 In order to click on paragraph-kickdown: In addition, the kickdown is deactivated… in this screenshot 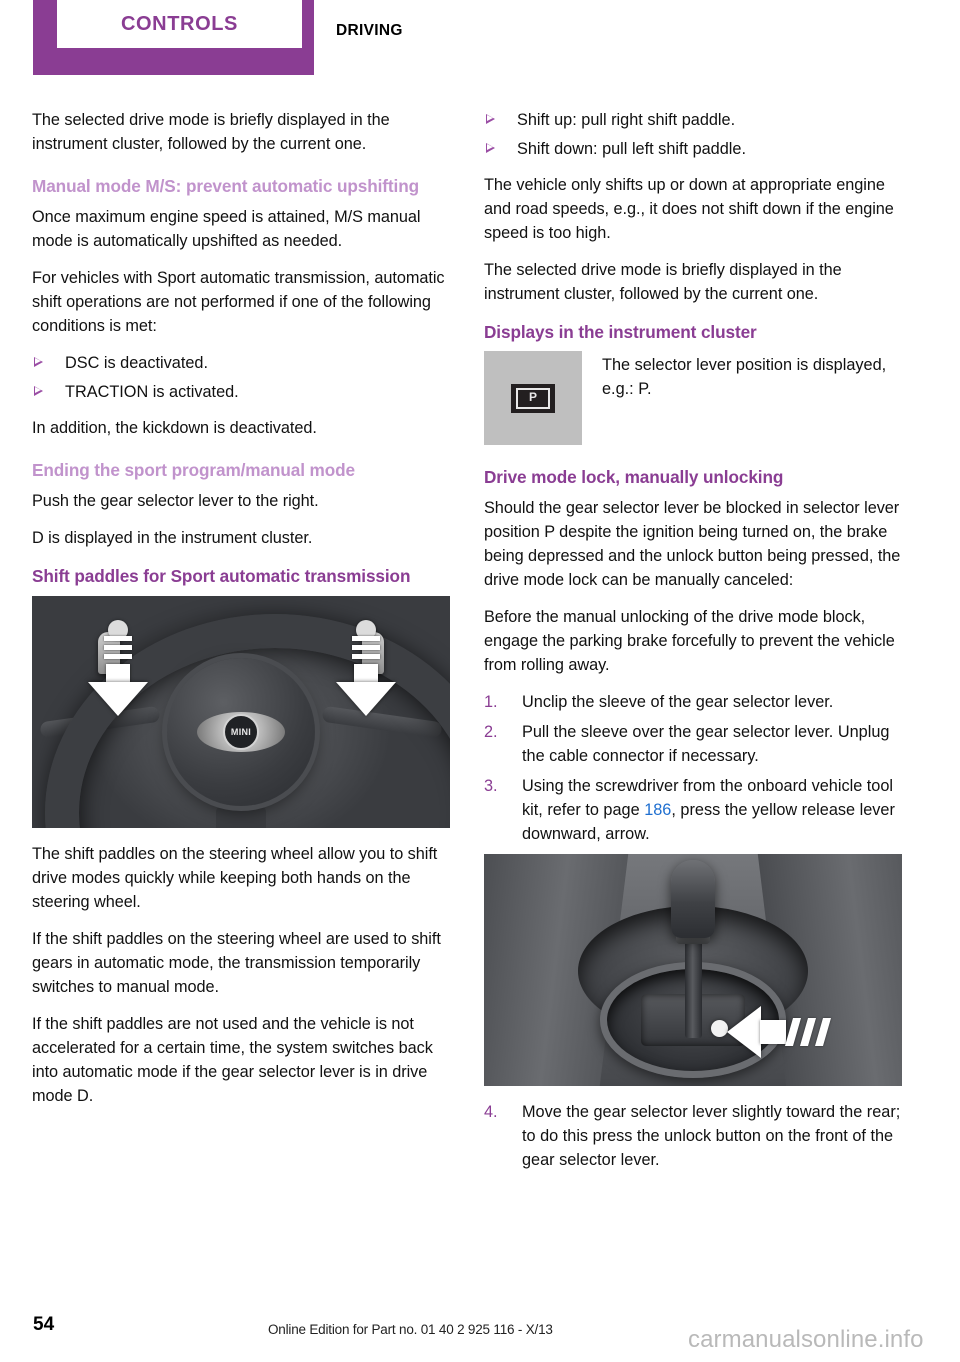, I will do `click(174, 428)`.